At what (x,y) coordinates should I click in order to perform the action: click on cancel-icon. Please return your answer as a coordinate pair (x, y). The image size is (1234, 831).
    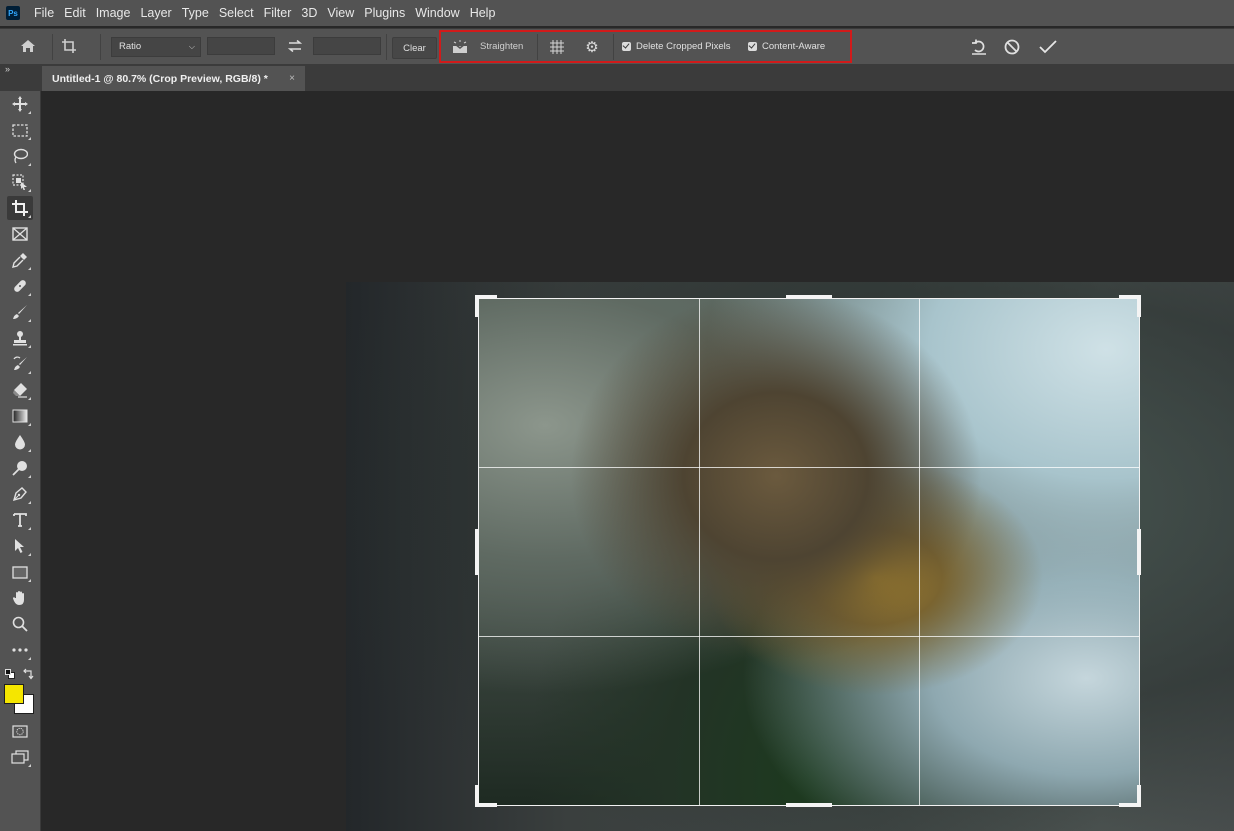
    Looking at the image, I should click on (1012, 47).